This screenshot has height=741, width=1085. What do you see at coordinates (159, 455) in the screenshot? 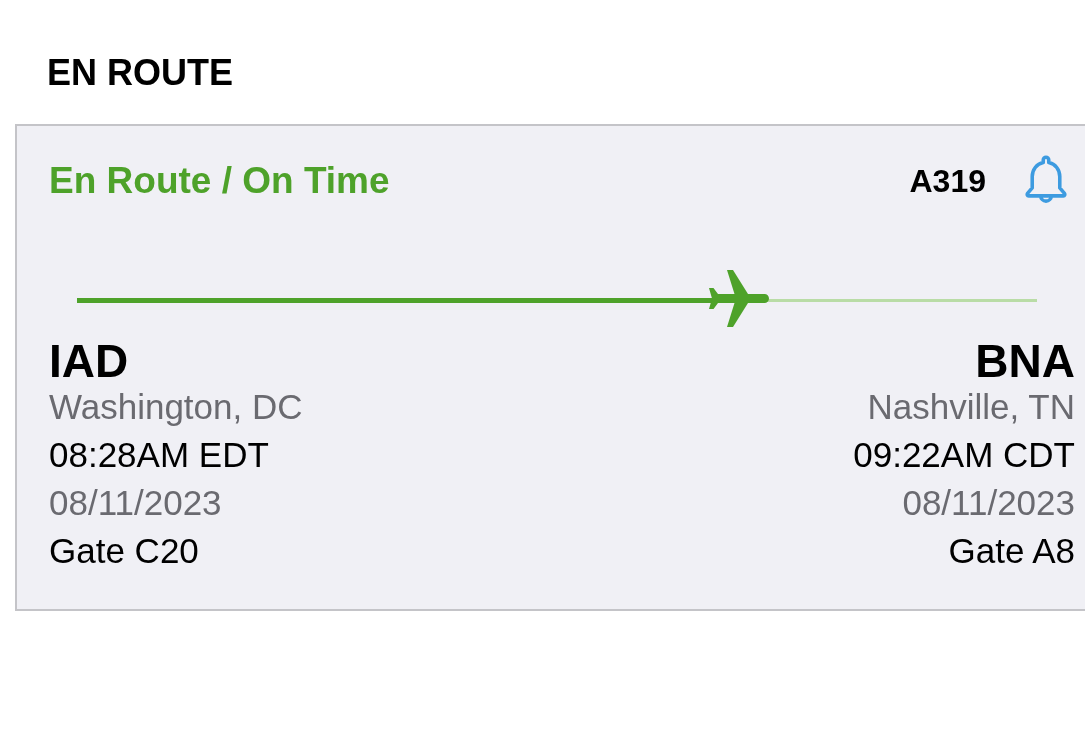
I see `departure-time: 08:28AM EDT` at bounding box center [159, 455].